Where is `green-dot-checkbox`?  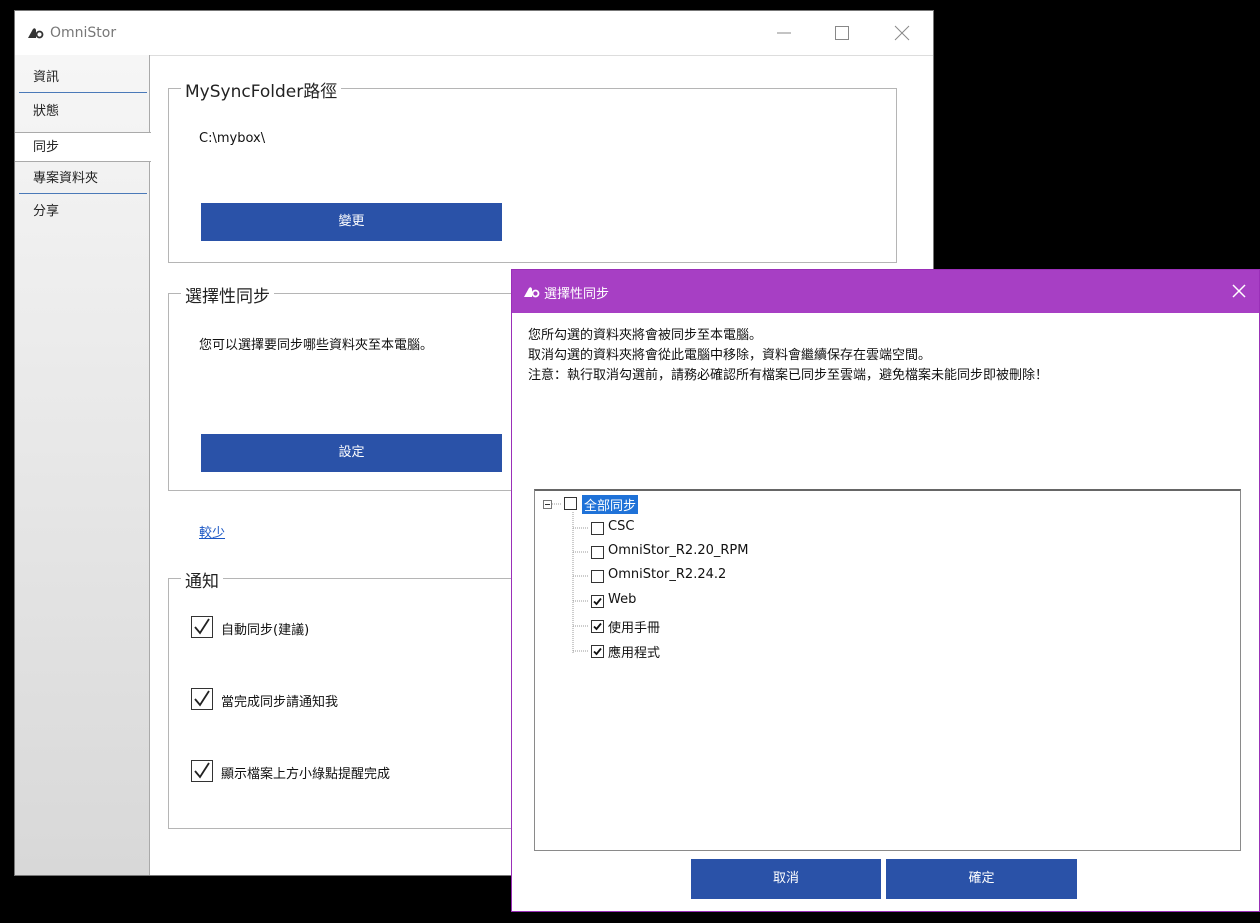 green-dot-checkbox is located at coordinates (202, 771).